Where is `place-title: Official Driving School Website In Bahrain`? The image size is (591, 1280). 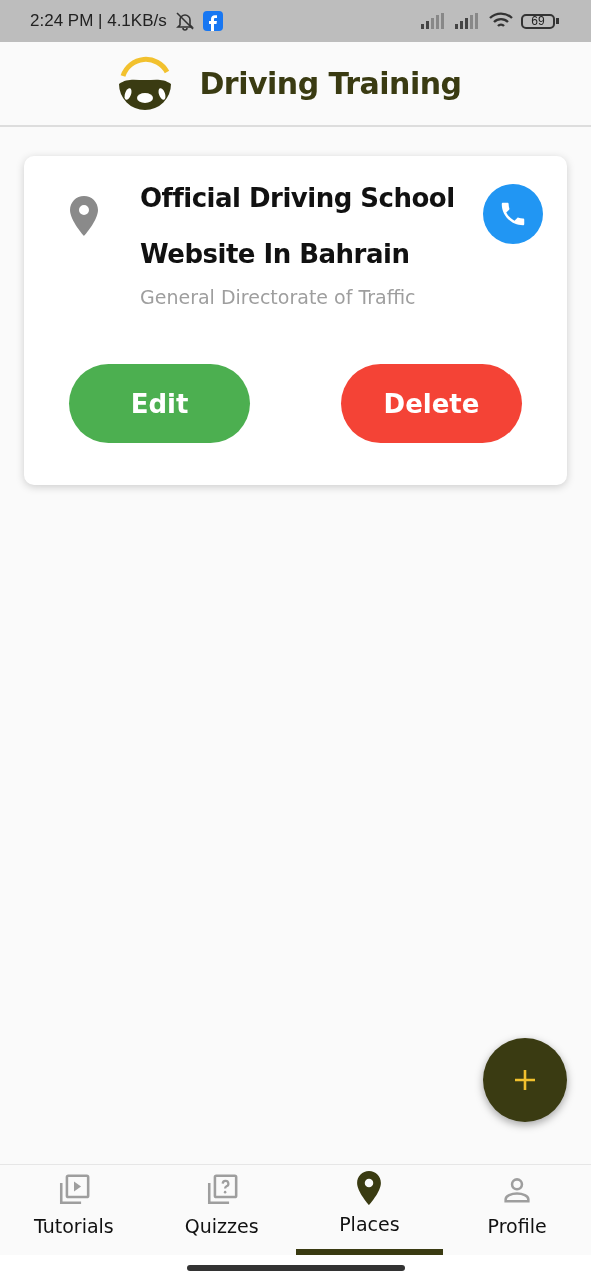
place-title: Official Driving School Website In Bahrain is located at coordinates (298, 226).